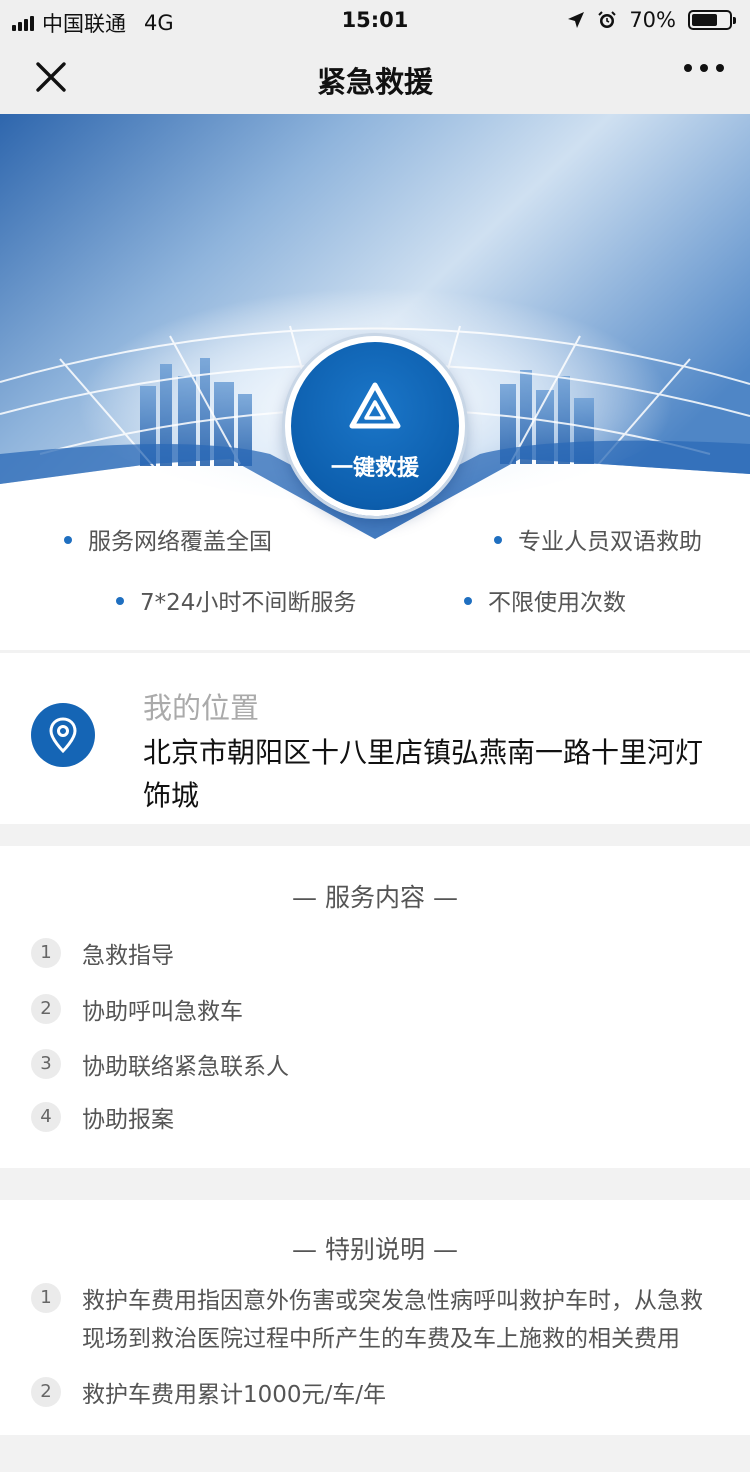 This screenshot has width=750, height=1472. I want to click on location-pin-icon, so click(63, 735).